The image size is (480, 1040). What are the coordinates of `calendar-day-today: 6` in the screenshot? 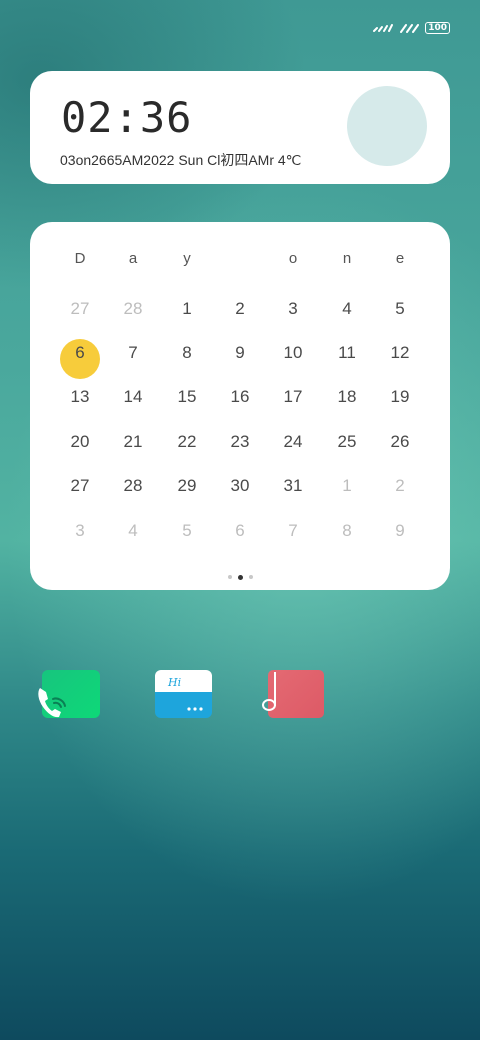 It's located at (80, 353).